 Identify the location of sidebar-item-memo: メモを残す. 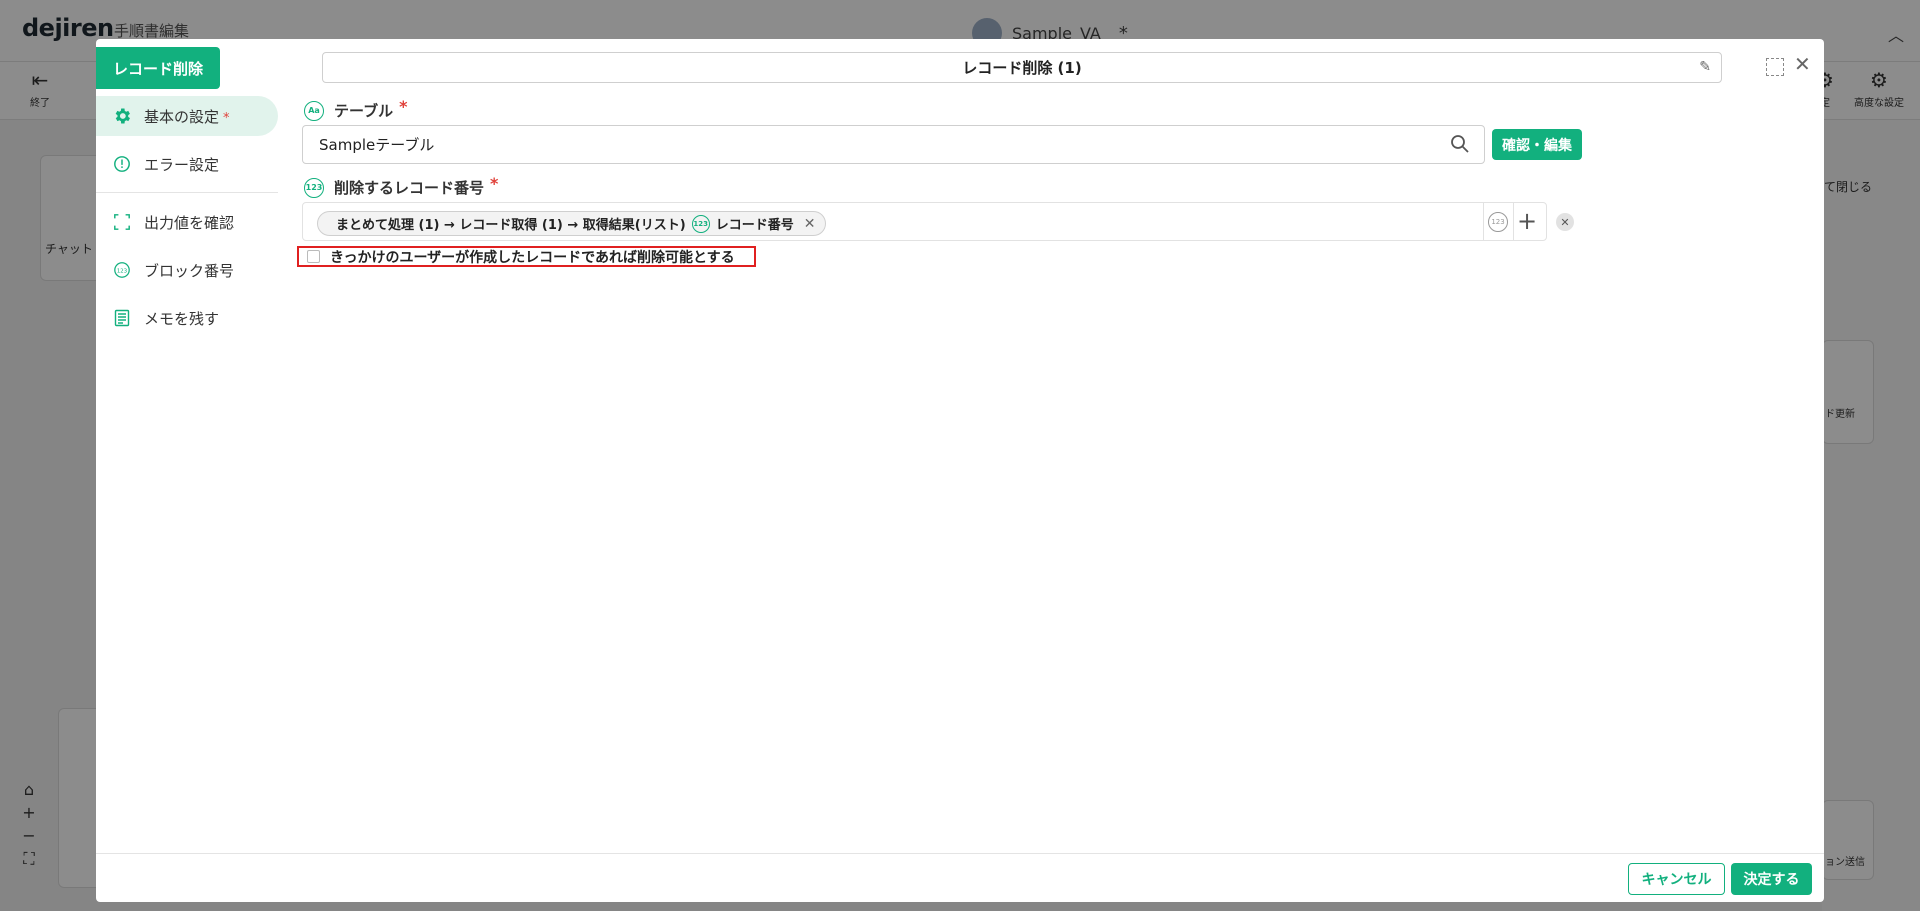
(187, 318).